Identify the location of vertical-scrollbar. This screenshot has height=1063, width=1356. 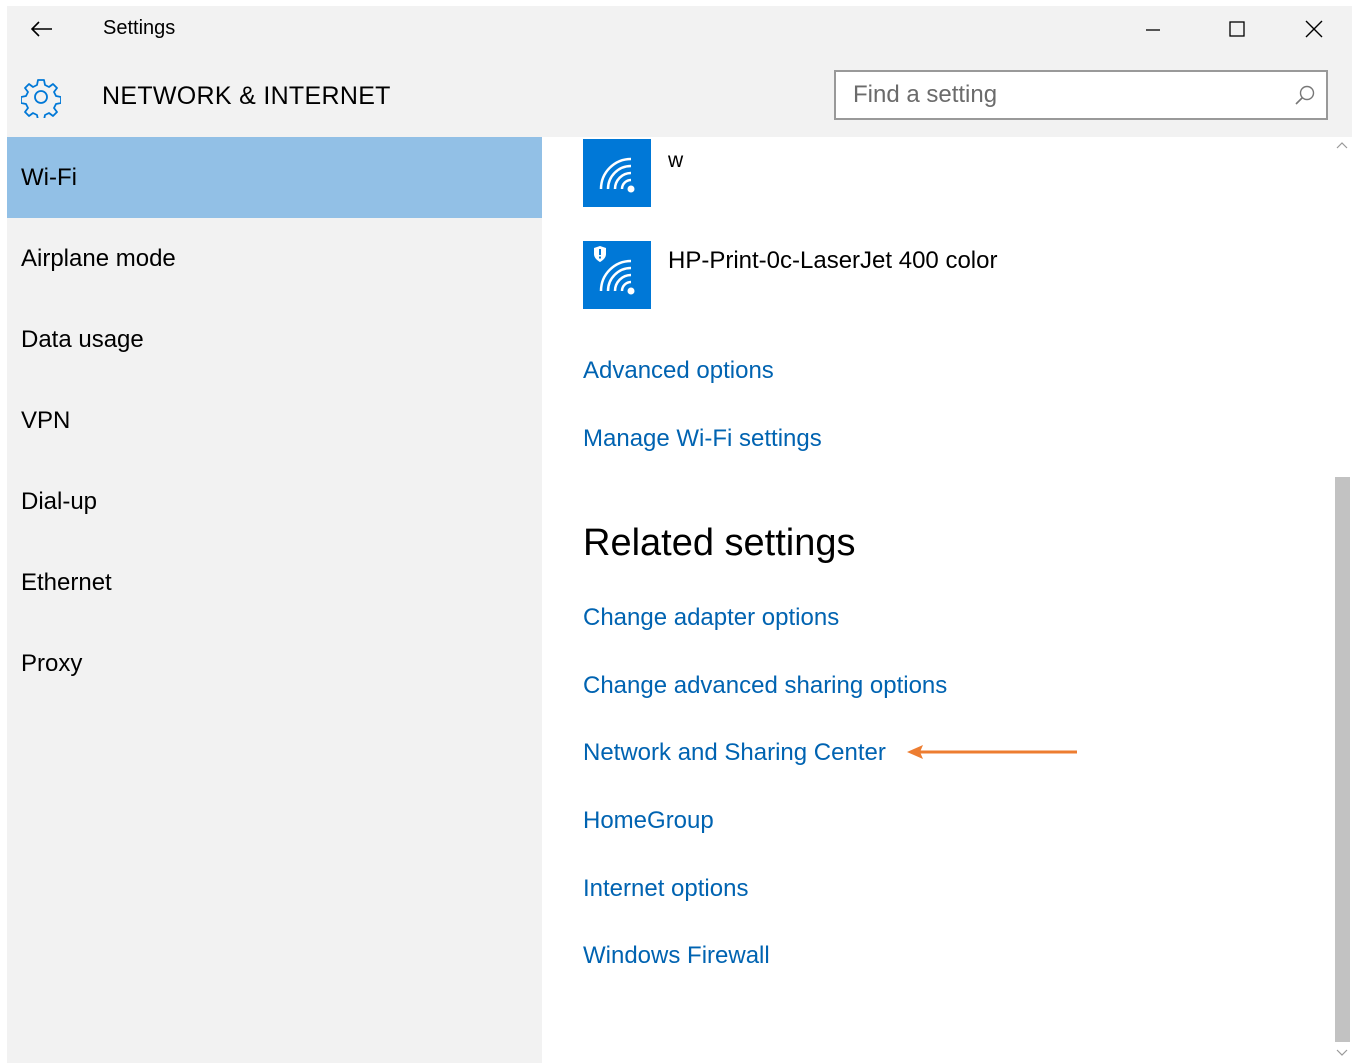
(1342, 600).